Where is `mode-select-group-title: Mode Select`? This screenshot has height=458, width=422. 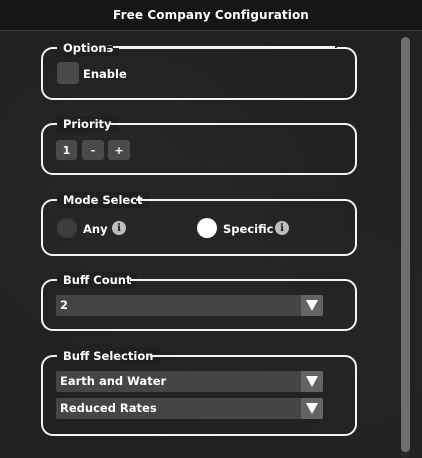
mode-select-group-title: Mode Select is located at coordinates (103, 200).